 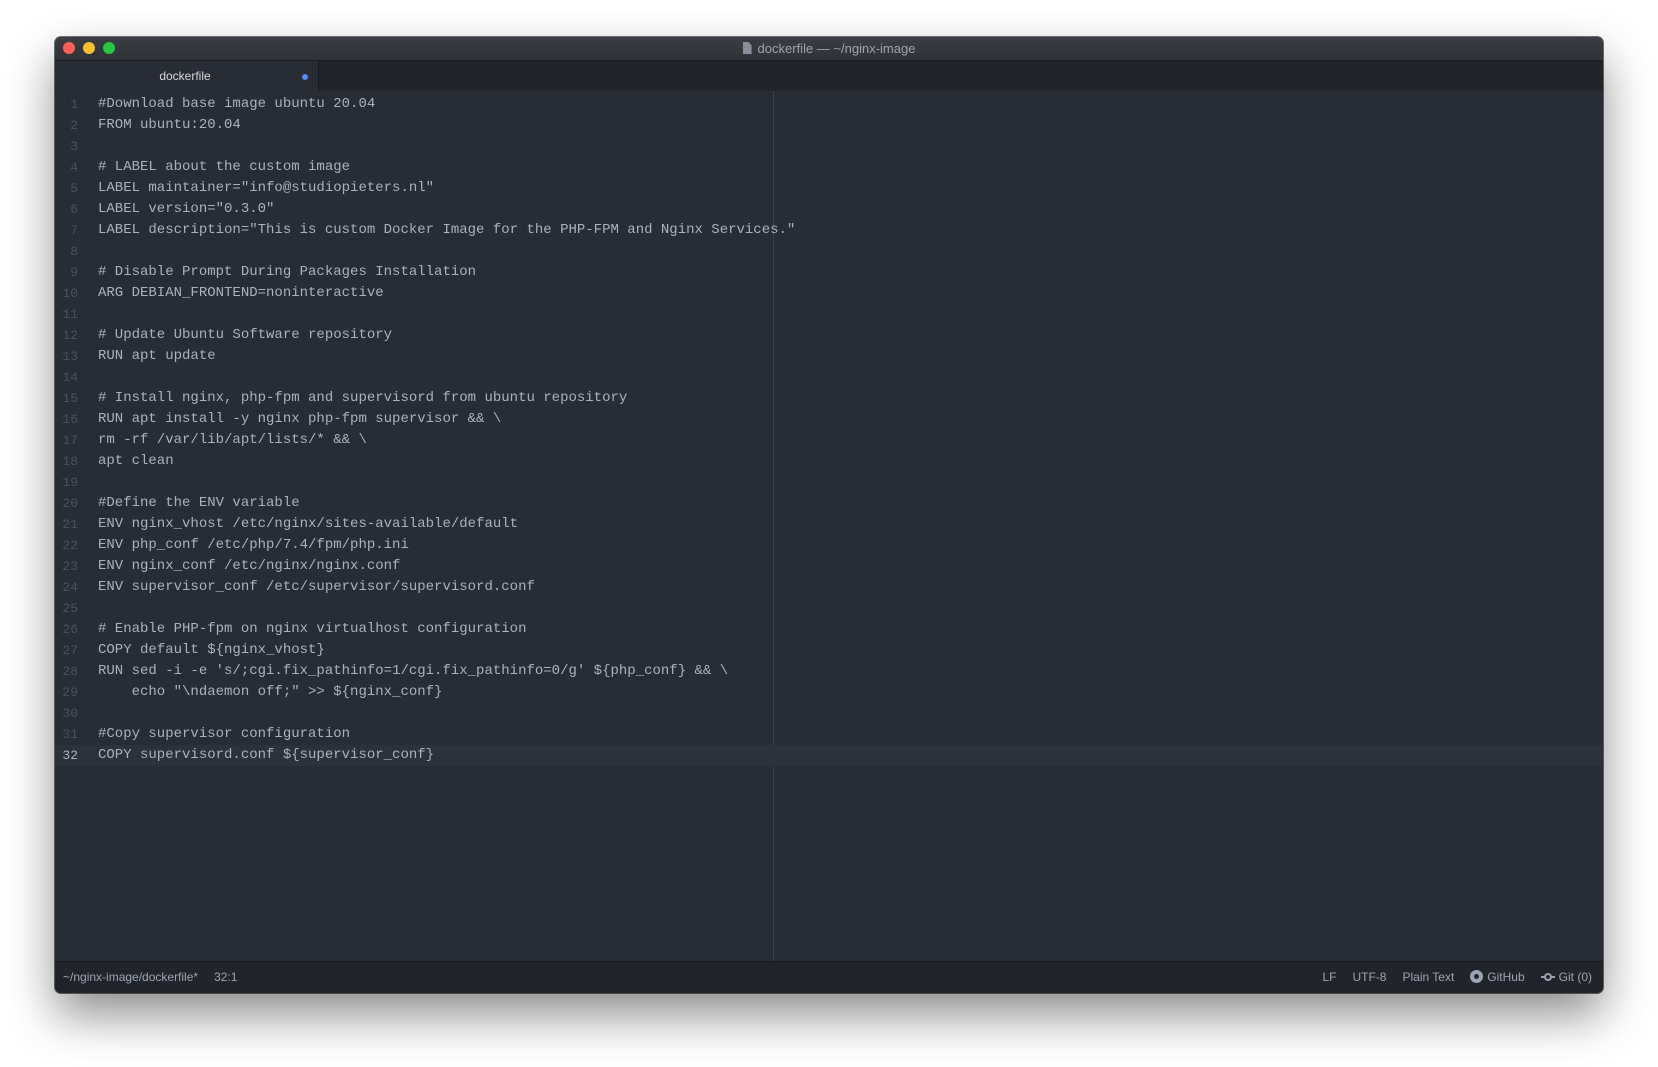 I want to click on status-github: GitHub, so click(x=1497, y=977).